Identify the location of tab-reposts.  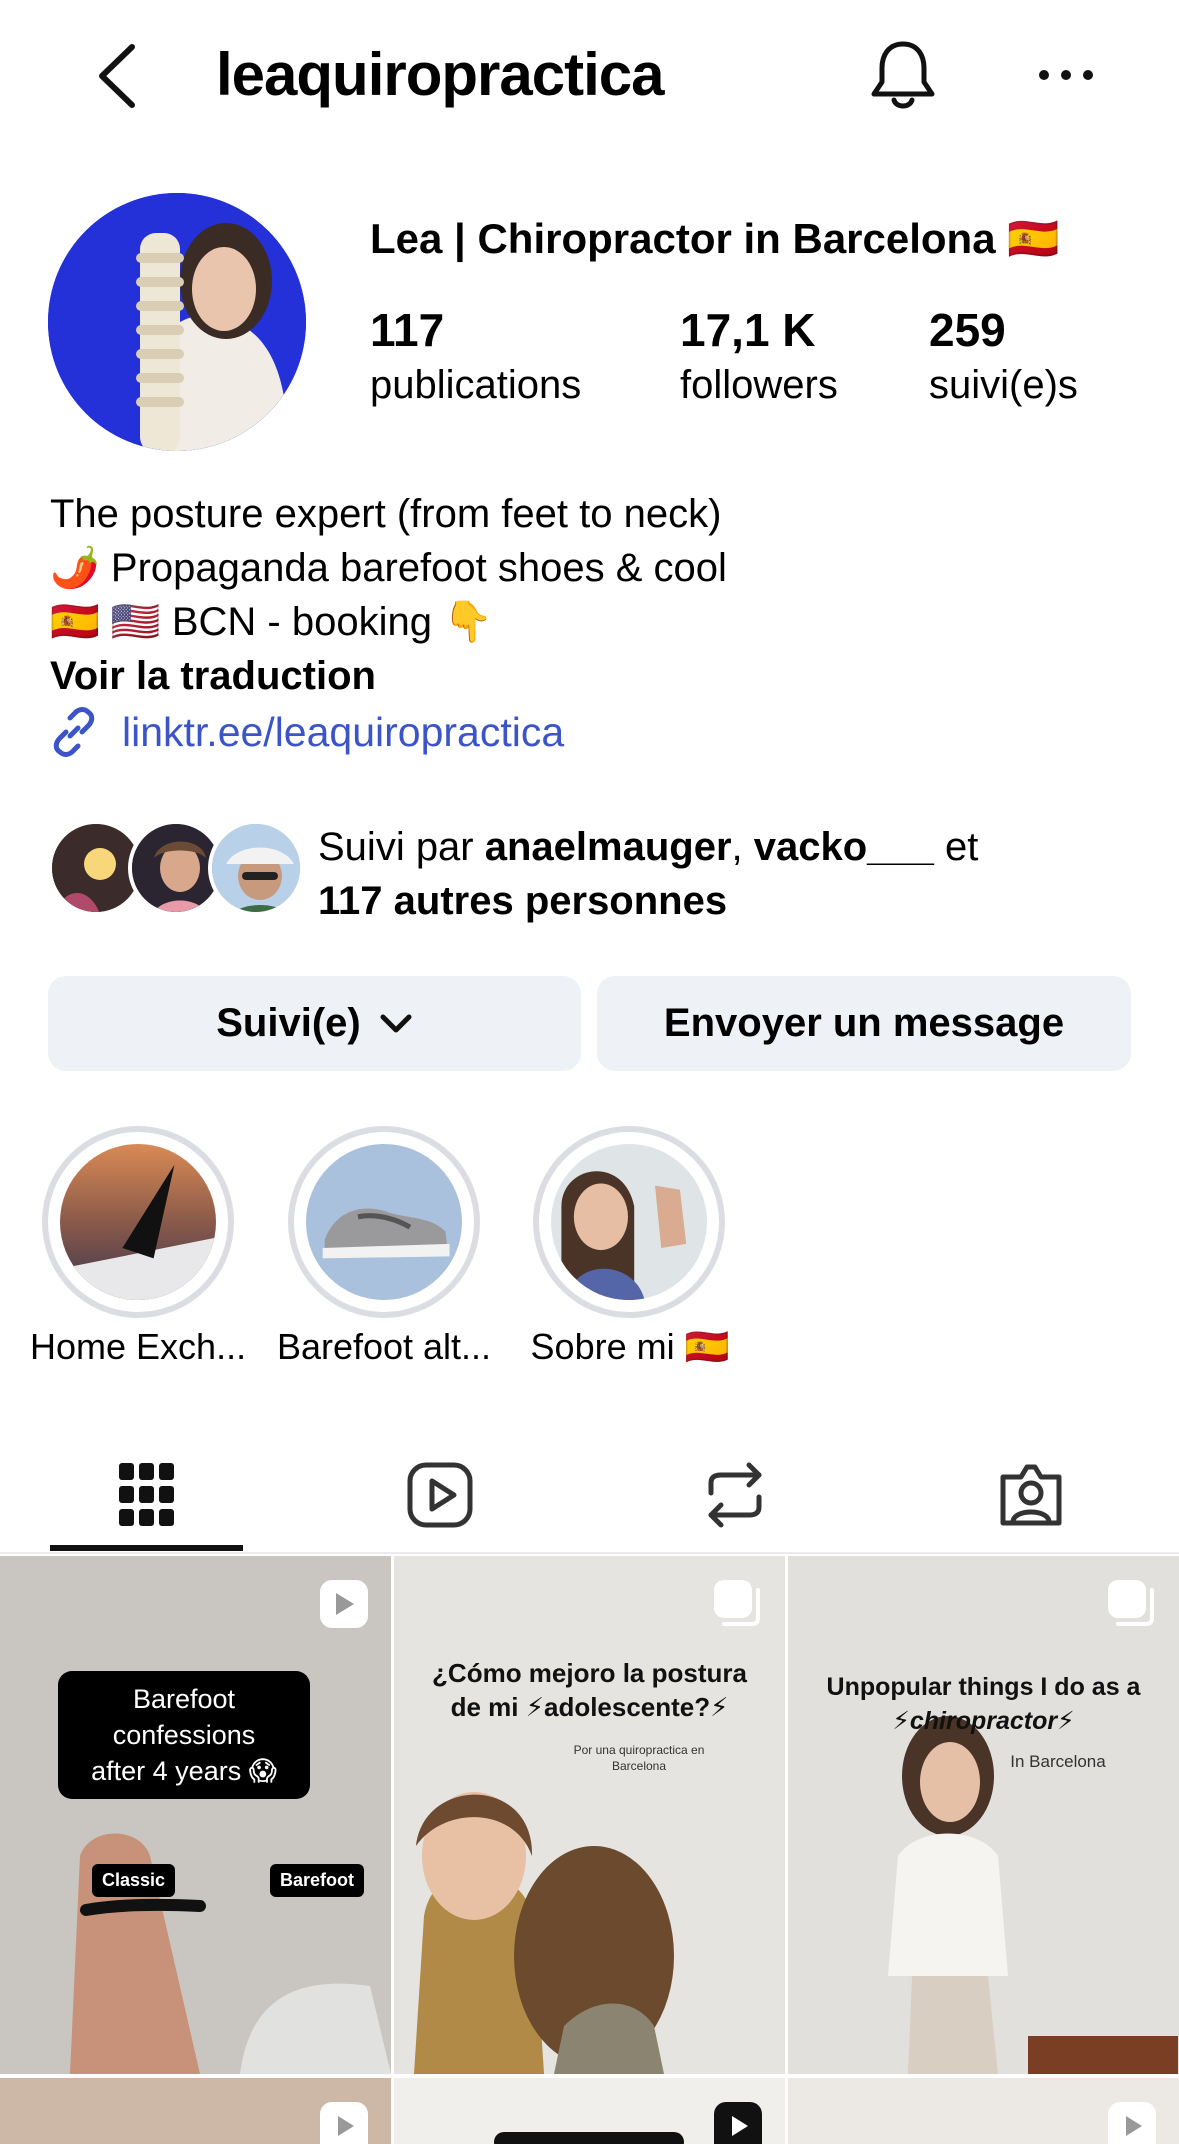
(735, 1495).